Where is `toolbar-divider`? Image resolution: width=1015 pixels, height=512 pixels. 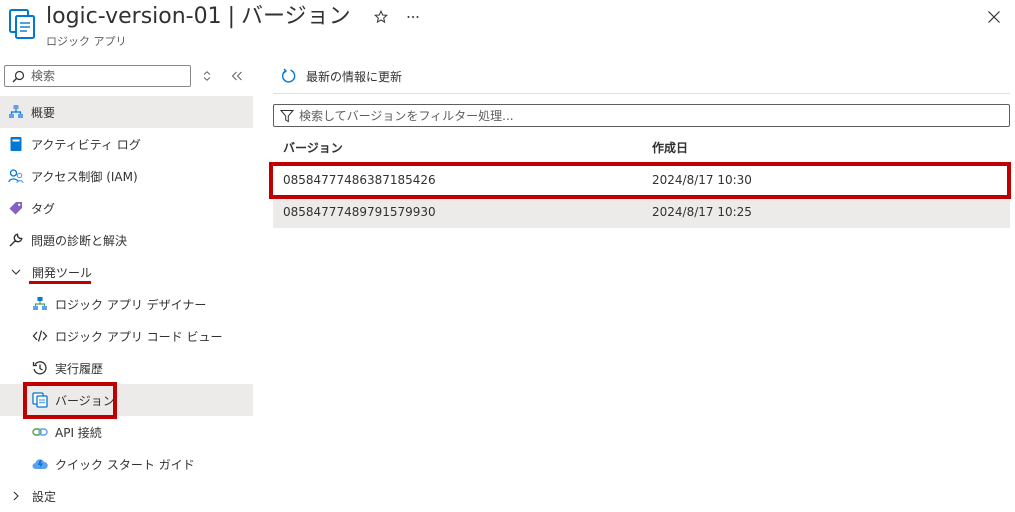 toolbar-divider is located at coordinates (641, 93).